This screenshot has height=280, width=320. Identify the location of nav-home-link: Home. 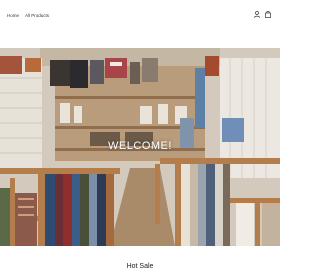
(13, 15).